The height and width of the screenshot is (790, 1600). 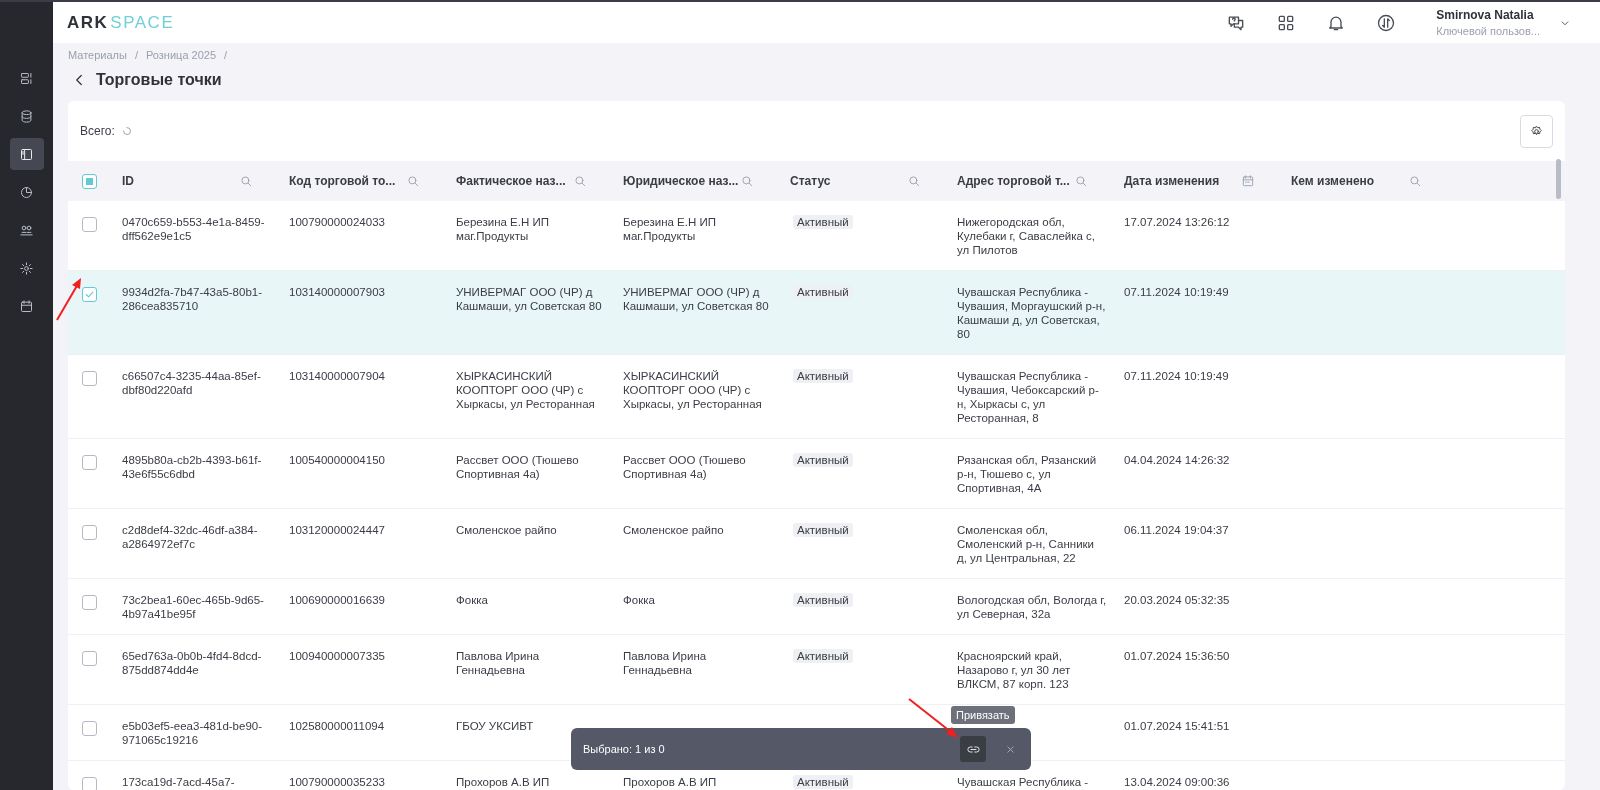 What do you see at coordinates (665, 663) in the screenshot?
I see `table-cell-text: Павлова Ирина Геннадьевна` at bounding box center [665, 663].